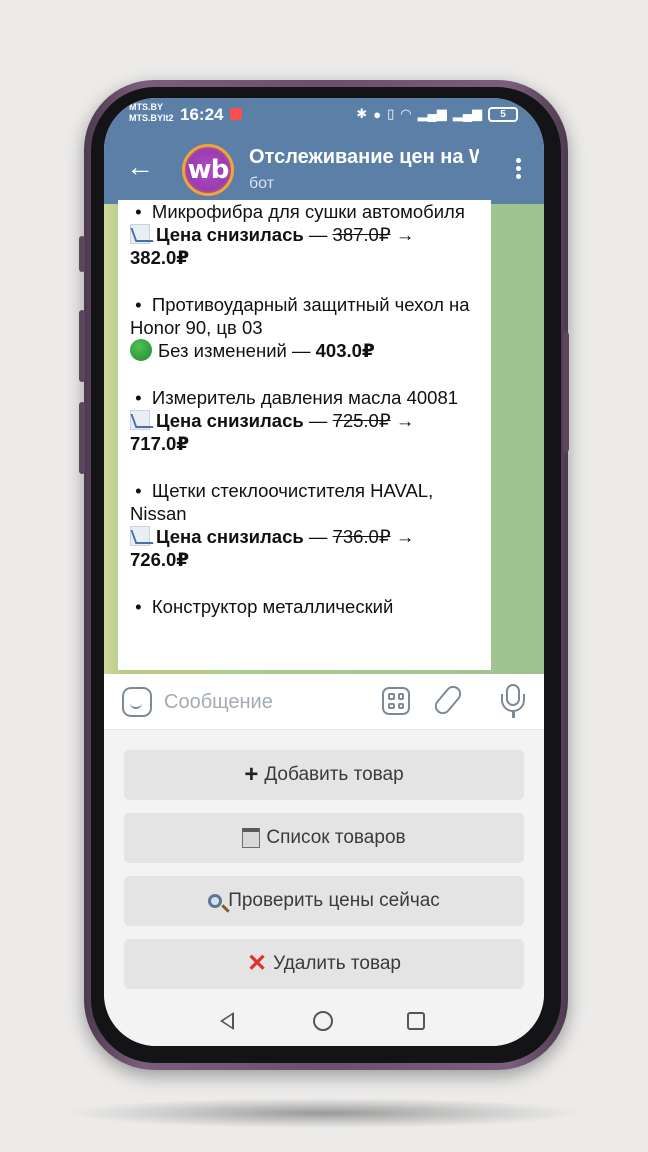 The image size is (648, 1152). I want to click on add-item-button: + Добавить товар, so click(324, 775).